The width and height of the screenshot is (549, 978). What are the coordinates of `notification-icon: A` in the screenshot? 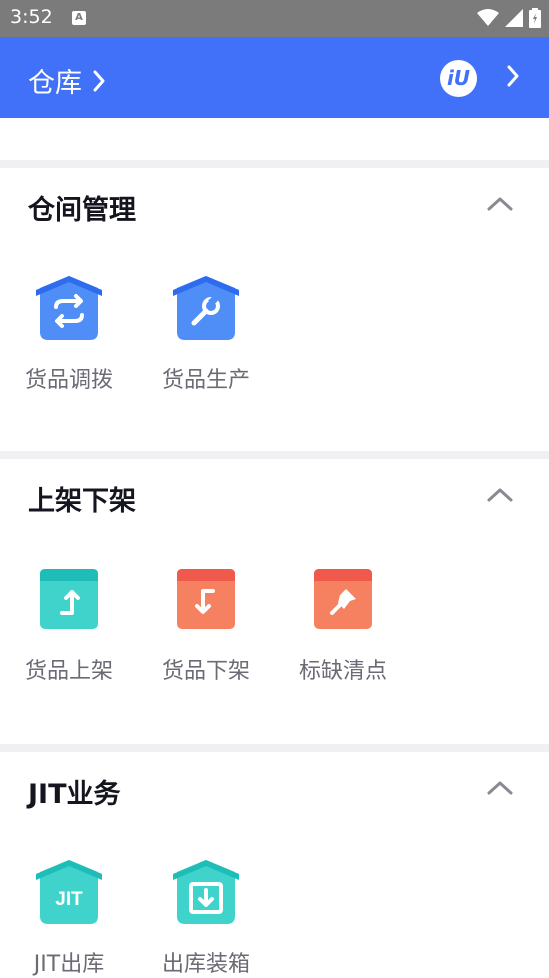 It's located at (79, 18).